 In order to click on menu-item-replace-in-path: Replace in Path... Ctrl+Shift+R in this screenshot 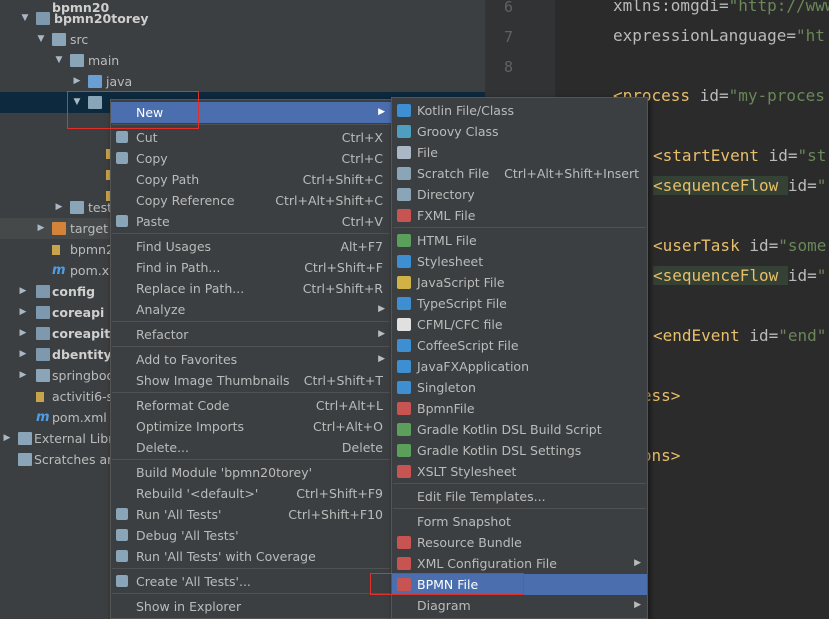, I will do `click(251, 288)`.